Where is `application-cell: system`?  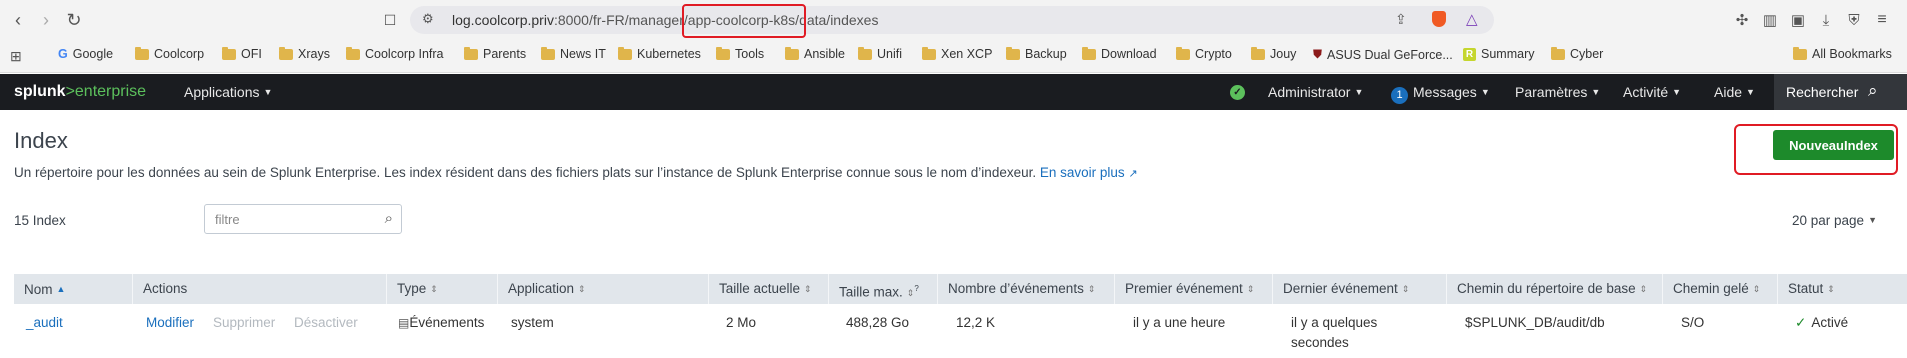 application-cell: system is located at coordinates (532, 322).